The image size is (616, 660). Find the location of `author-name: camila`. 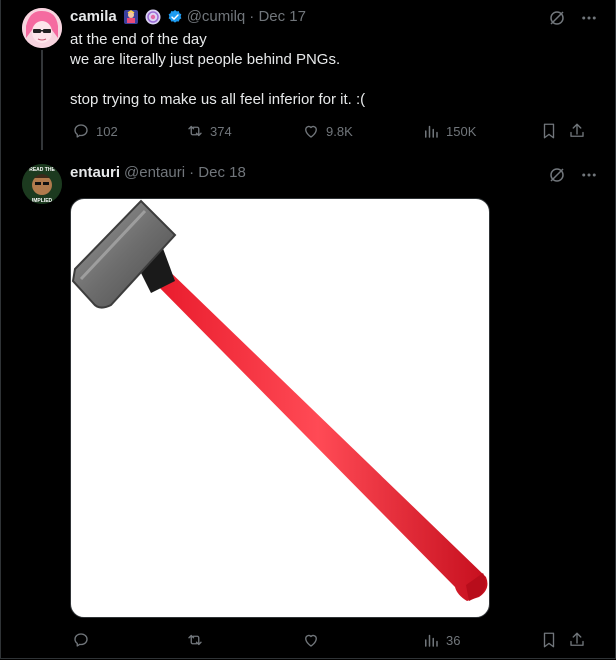

author-name: camila is located at coordinates (93, 16).